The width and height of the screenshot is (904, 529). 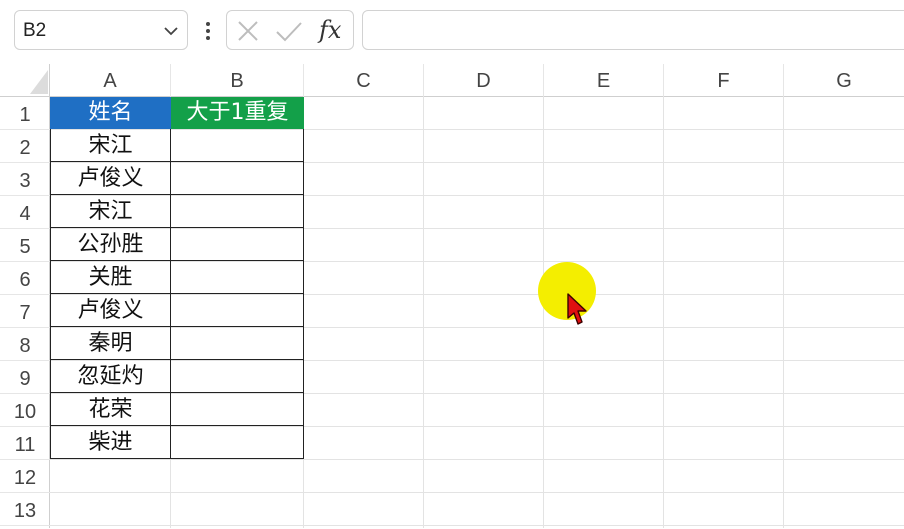 I want to click on cell-a9: 忽延灼, so click(x=110, y=376).